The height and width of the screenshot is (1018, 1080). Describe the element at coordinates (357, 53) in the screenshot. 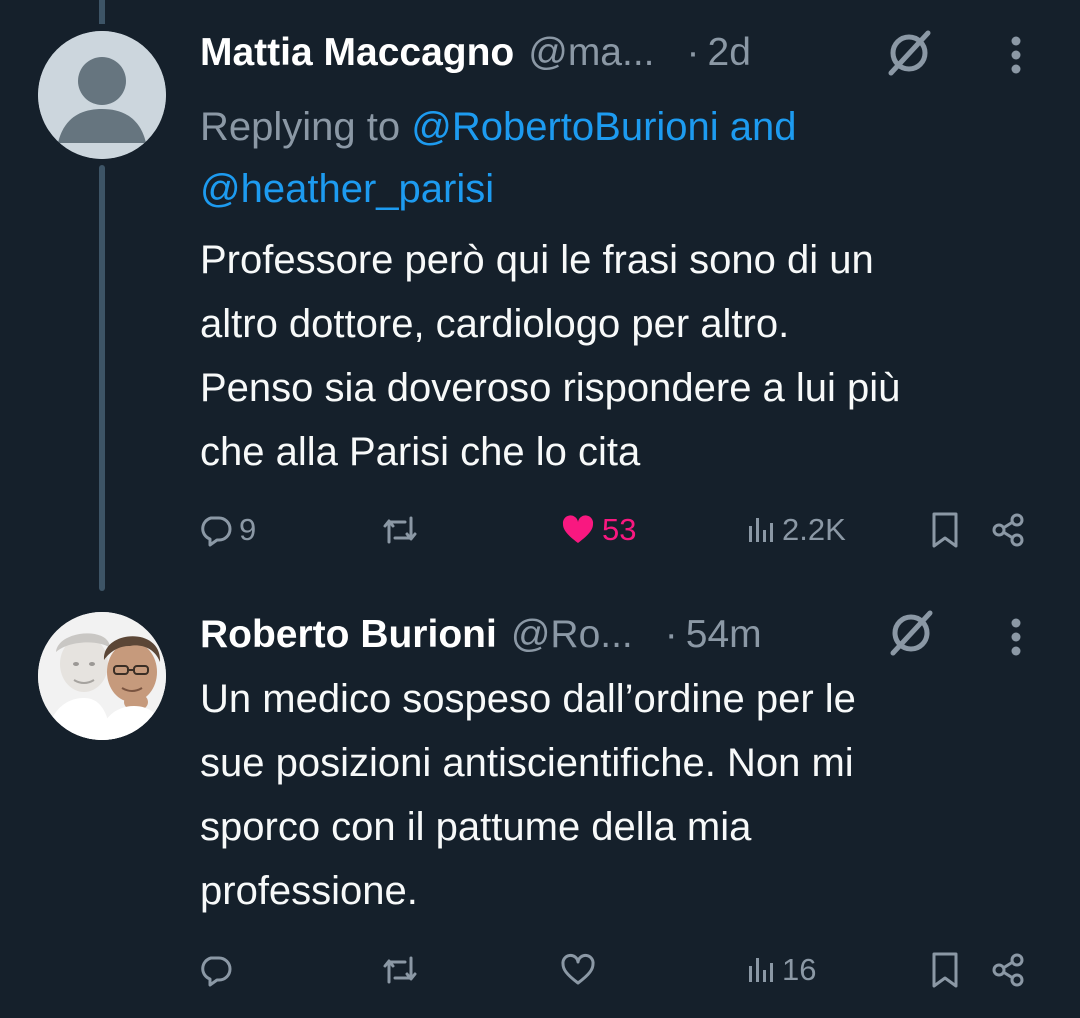

I see `author-name: Mattia Maccagno` at that location.